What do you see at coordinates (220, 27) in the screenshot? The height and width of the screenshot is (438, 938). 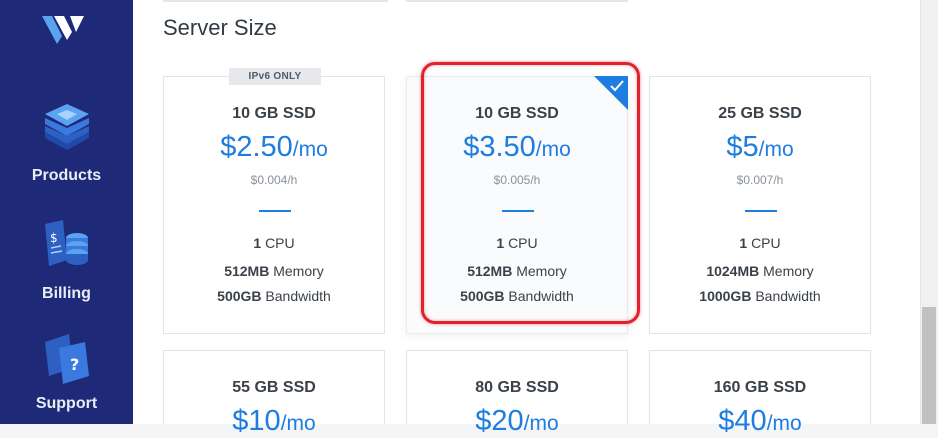 I see `section-title: Server Size` at bounding box center [220, 27].